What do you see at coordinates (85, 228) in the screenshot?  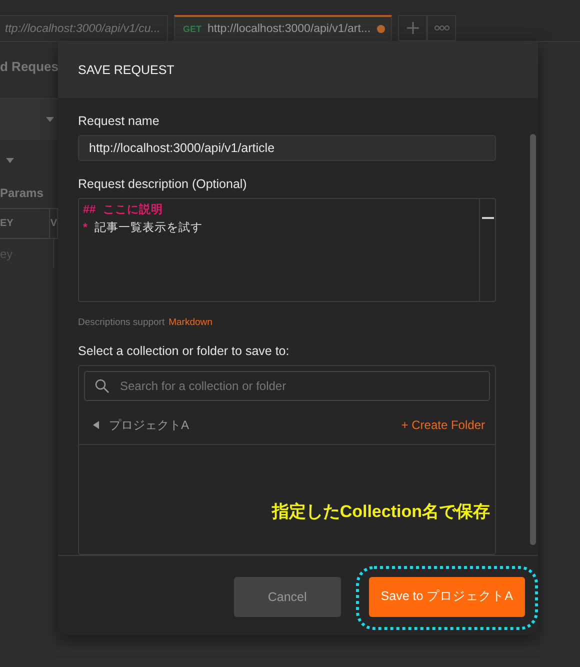 I see `markdown-marker: *` at bounding box center [85, 228].